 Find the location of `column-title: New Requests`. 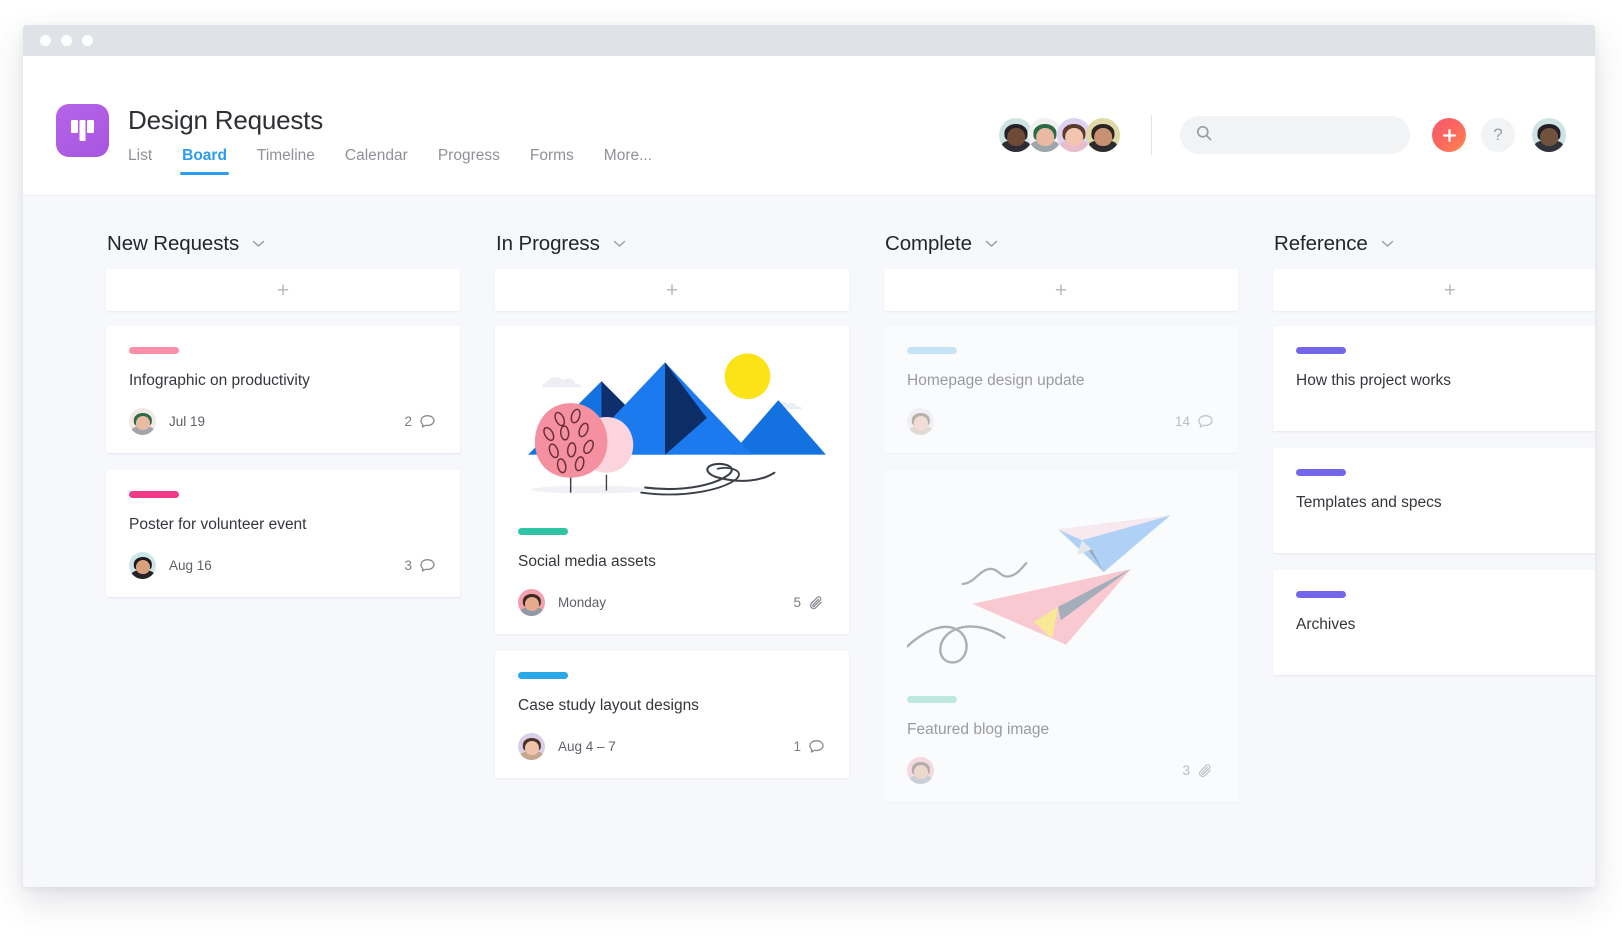

column-title: New Requests is located at coordinates (173, 243).